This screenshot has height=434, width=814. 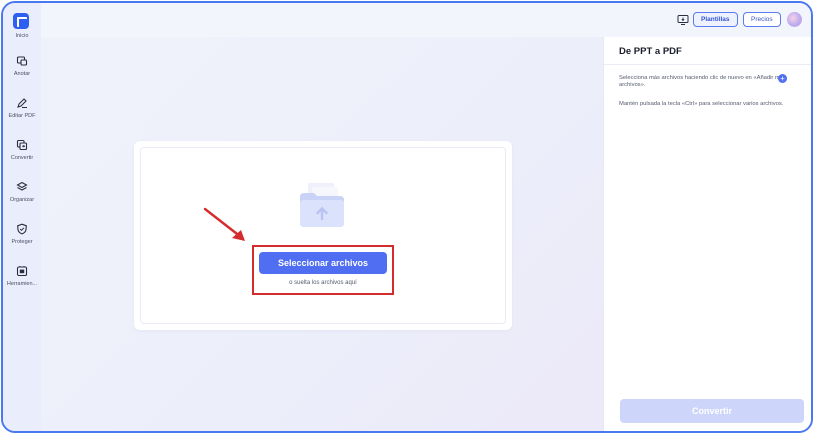 What do you see at coordinates (22, 186) in the screenshot?
I see `organize-icon` at bounding box center [22, 186].